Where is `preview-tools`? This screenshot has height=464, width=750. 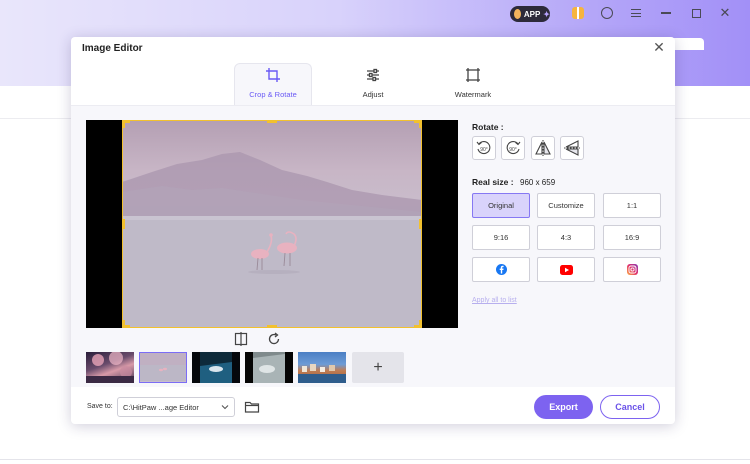 preview-tools is located at coordinates (264, 339).